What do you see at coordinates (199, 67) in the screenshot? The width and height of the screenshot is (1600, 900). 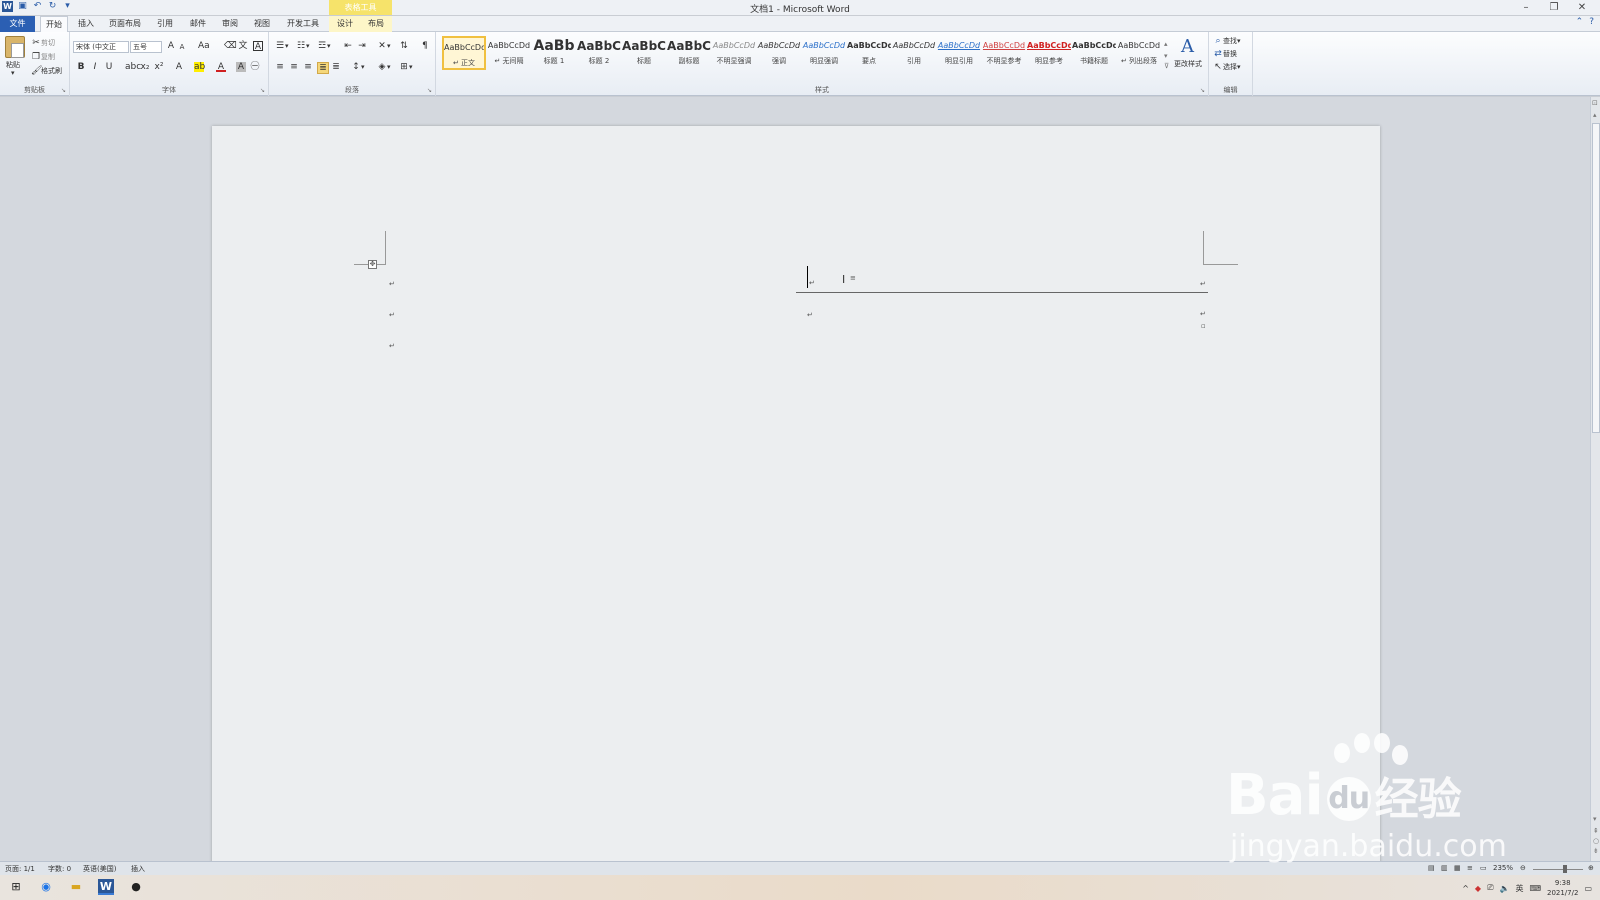 I see `highlight-button: ab` at bounding box center [199, 67].